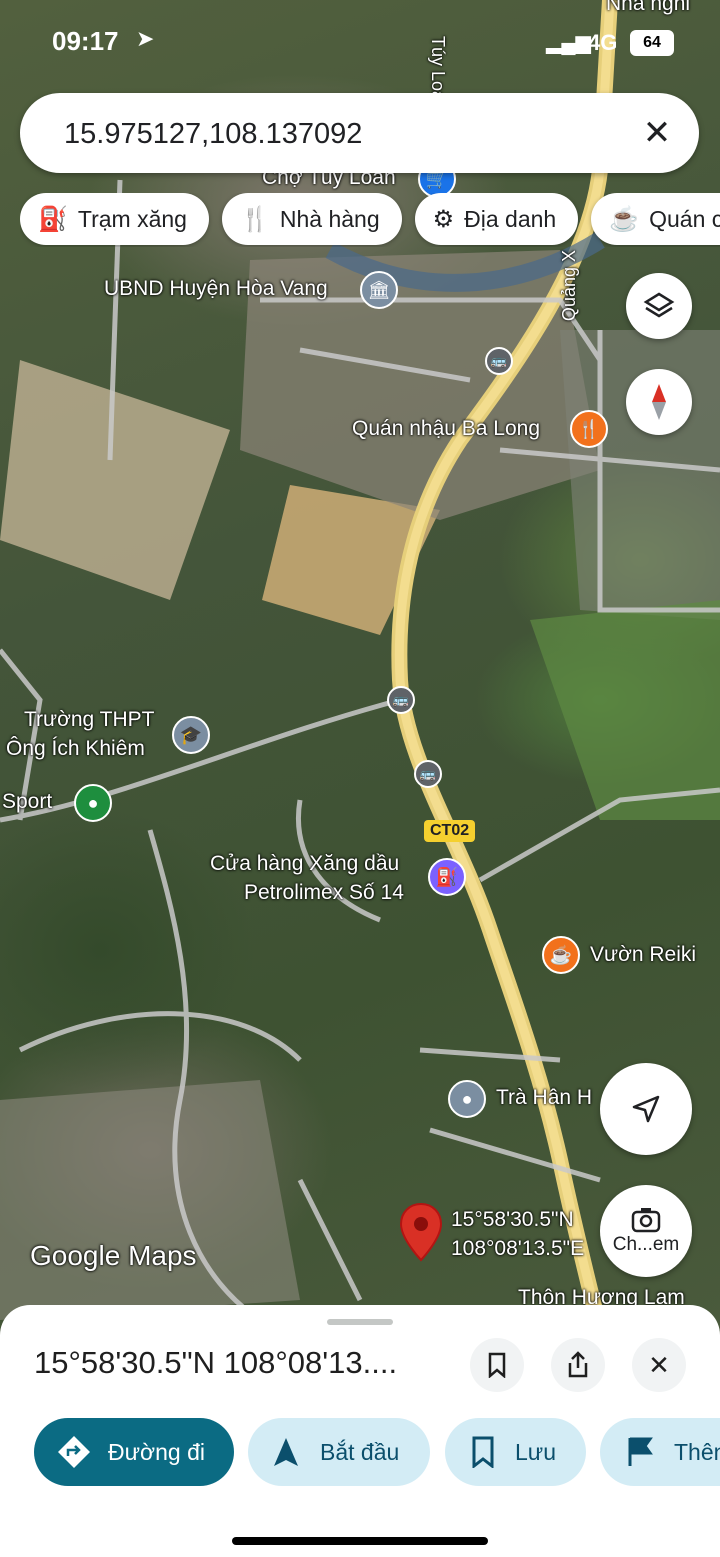  What do you see at coordinates (446, 429) in the screenshot?
I see `map-label-quan-nhau: Quán nhậu Ba Long` at bounding box center [446, 429].